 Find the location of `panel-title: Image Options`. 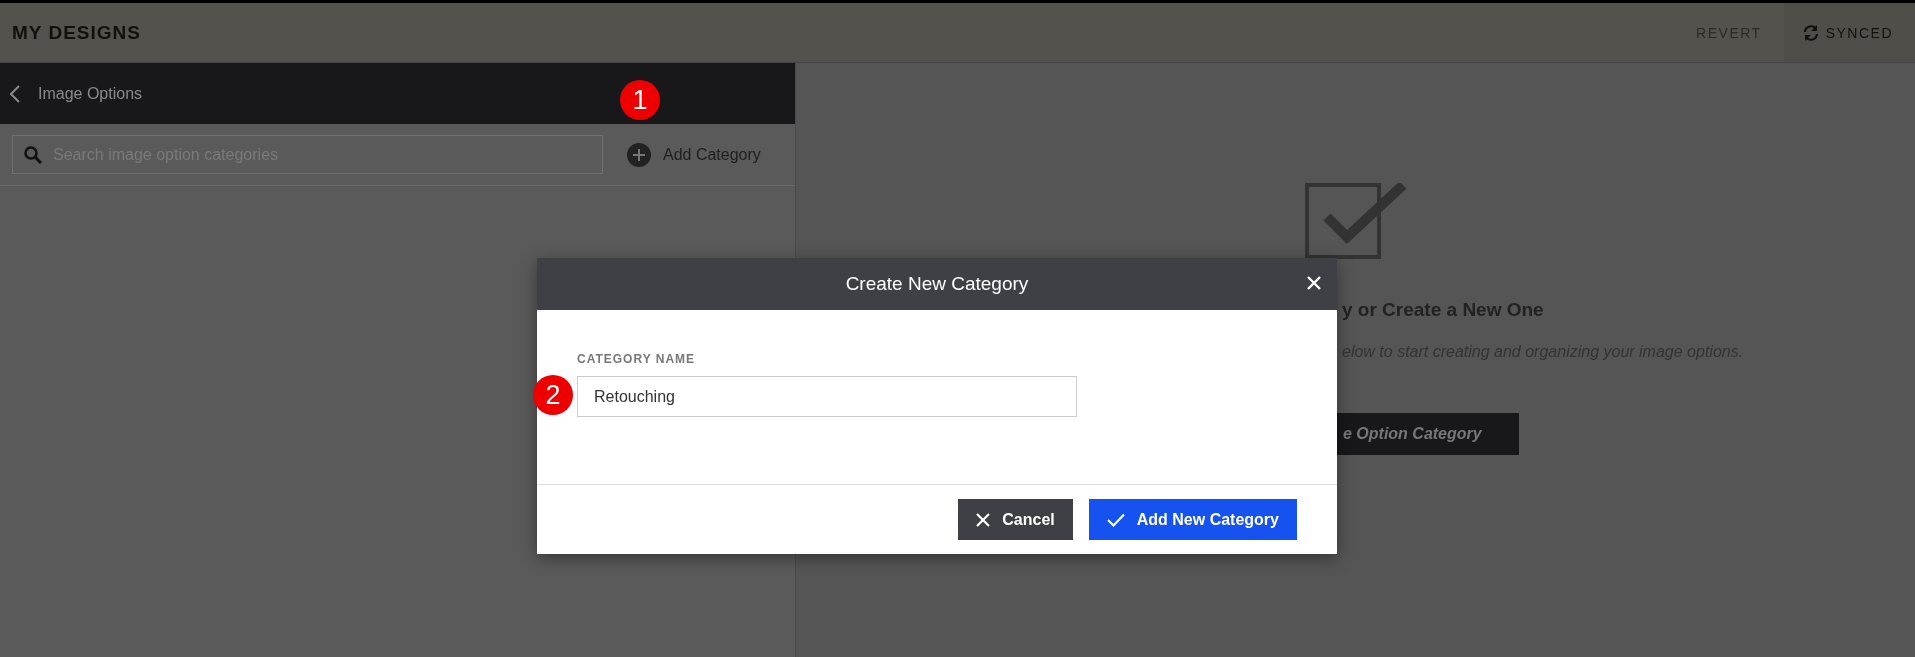

panel-title: Image Options is located at coordinates (90, 93).